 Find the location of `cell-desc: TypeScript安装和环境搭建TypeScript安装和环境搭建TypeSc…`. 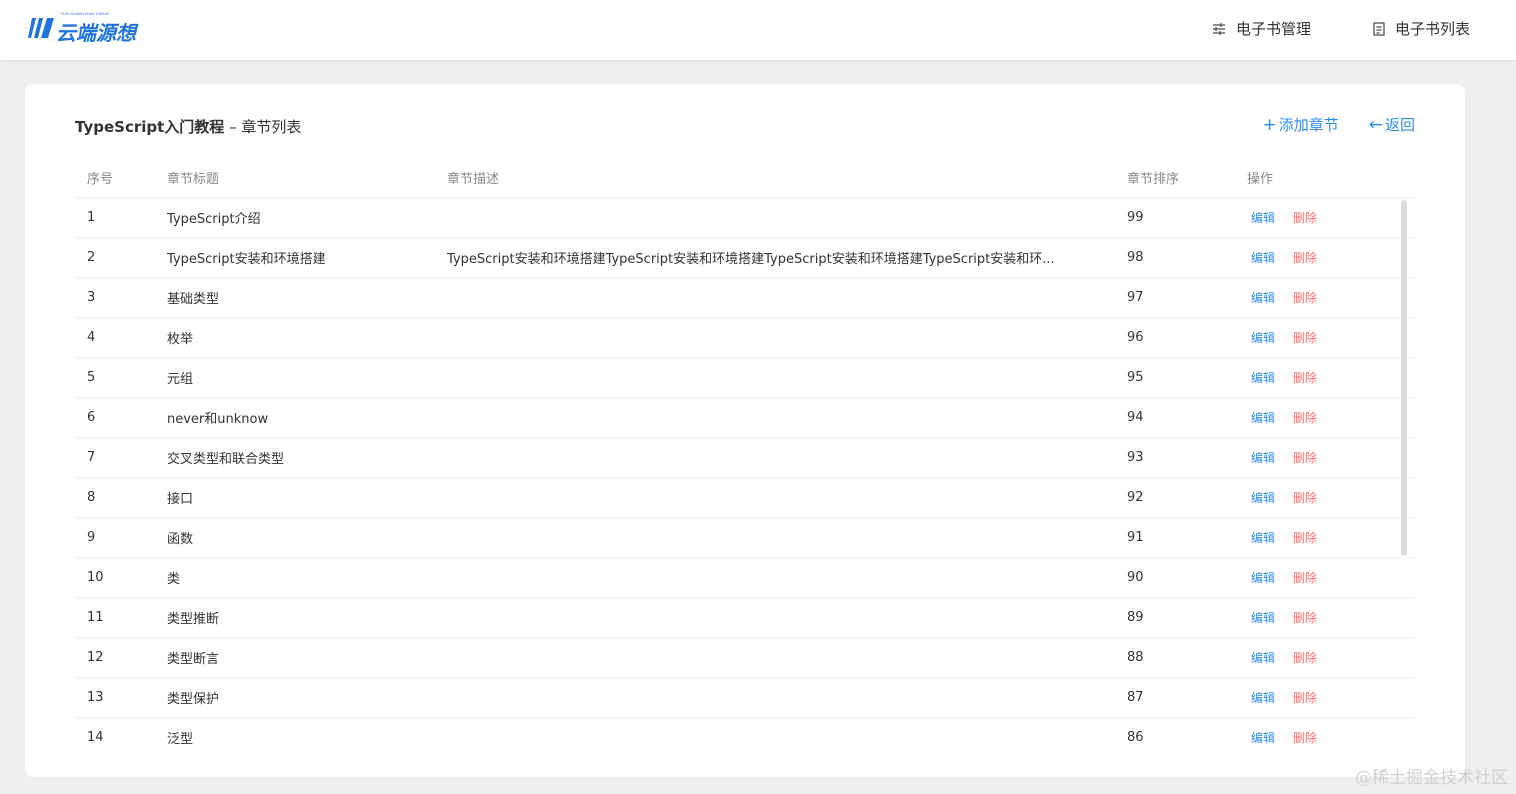

cell-desc: TypeScript安装和环境搭建TypeScript安装和环境搭建TypeSc… is located at coordinates (751, 259).